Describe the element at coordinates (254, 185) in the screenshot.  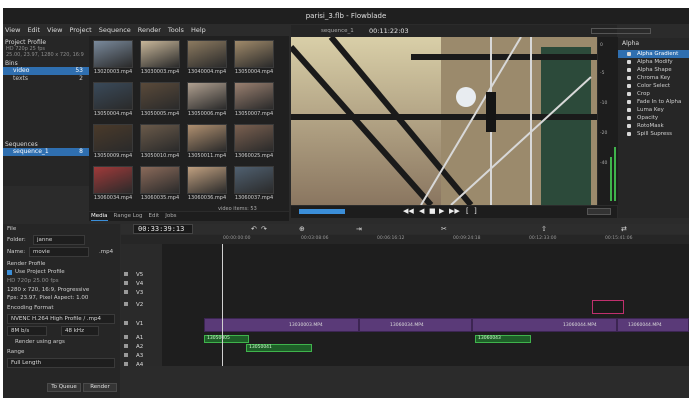
I see `media-thumbnail: 13060037.mp4` at that location.